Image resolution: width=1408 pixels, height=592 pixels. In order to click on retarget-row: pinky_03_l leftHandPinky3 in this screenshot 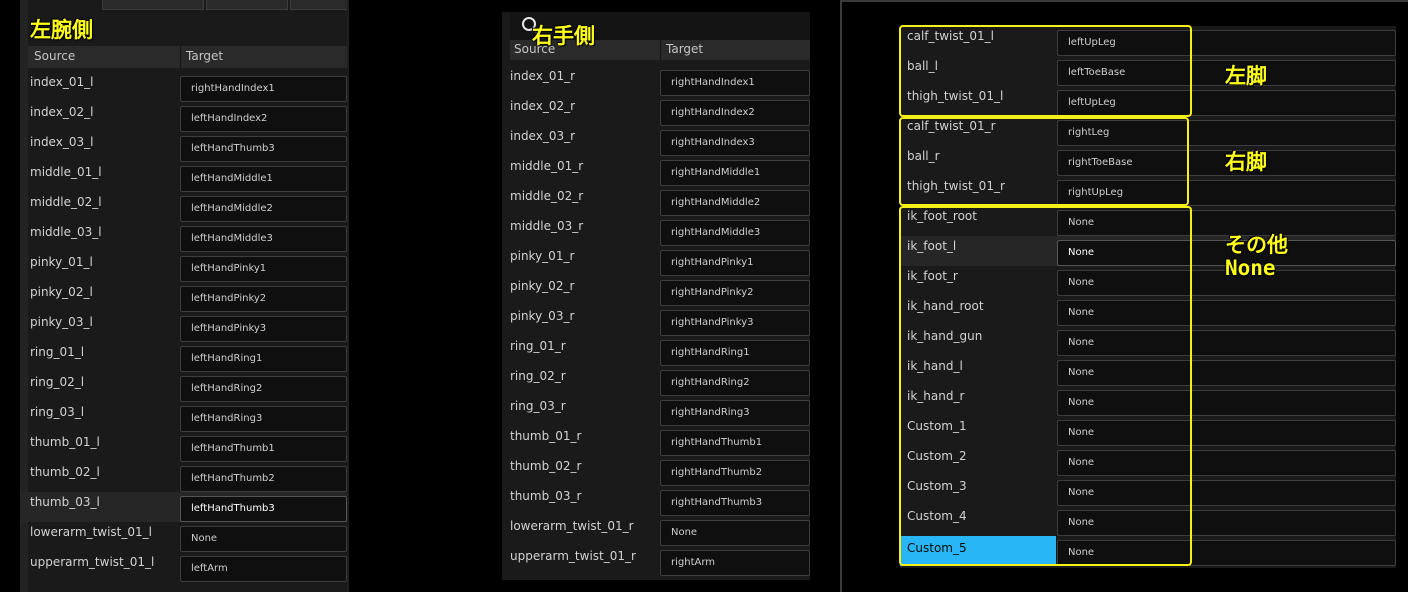, I will do `click(183, 327)`.